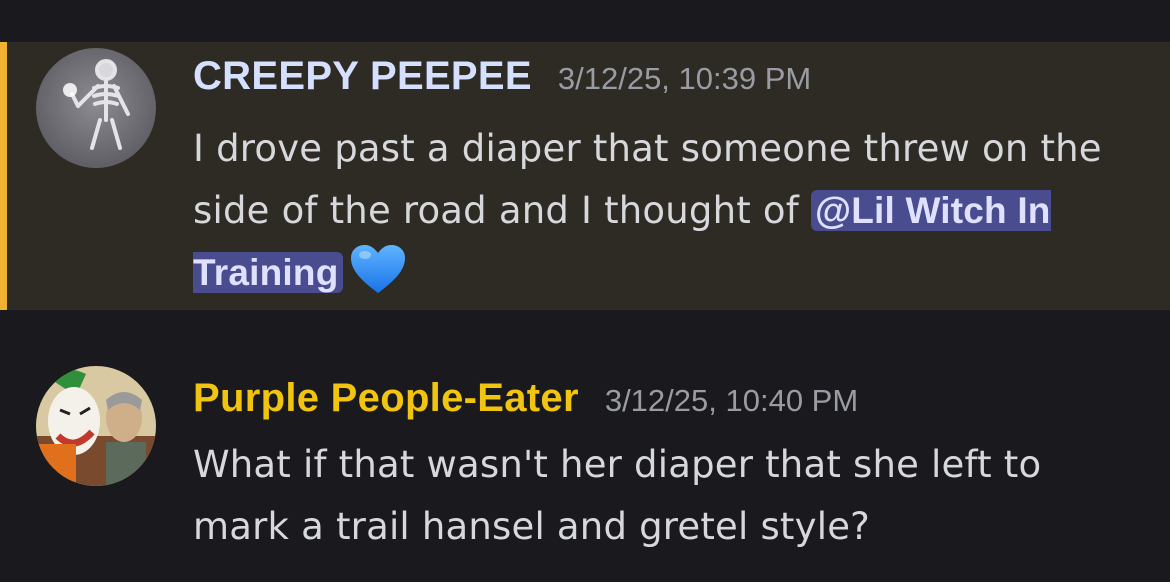 The image size is (1170, 582). What do you see at coordinates (362, 76) in the screenshot?
I see `username: CREEPY PEEPEE` at bounding box center [362, 76].